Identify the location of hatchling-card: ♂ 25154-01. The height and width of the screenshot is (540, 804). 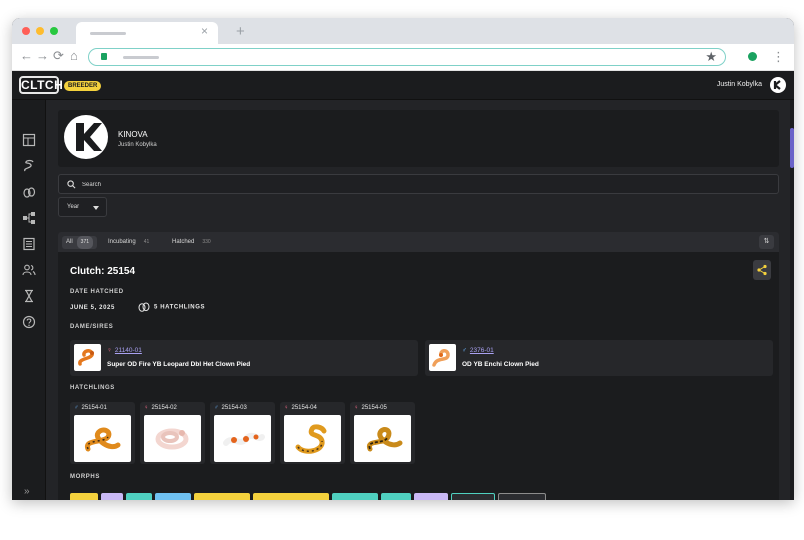
(102, 433).